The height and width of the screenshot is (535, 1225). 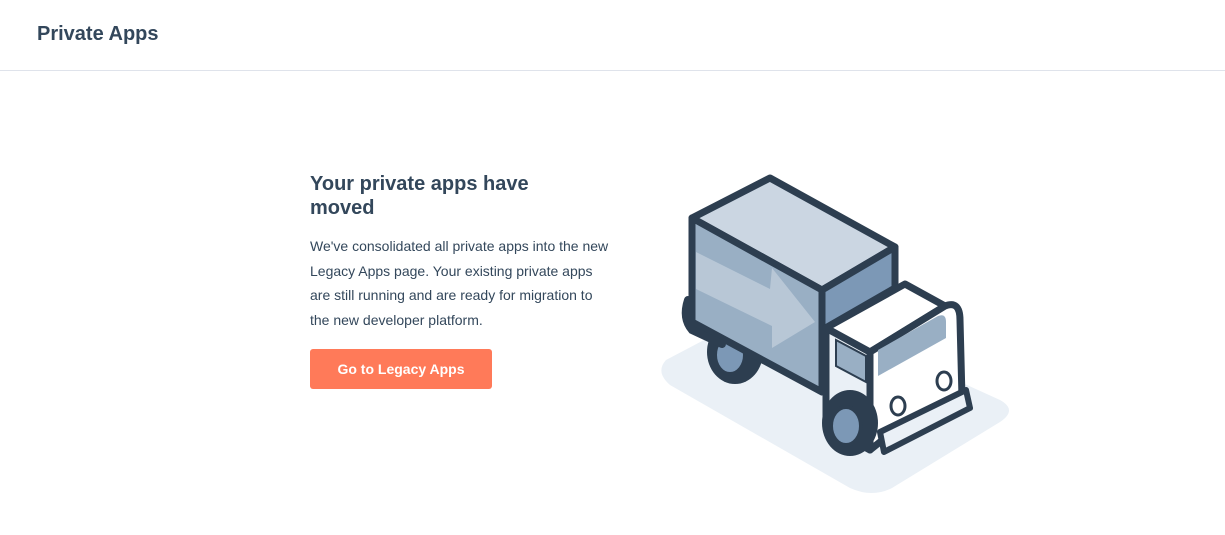 I want to click on notice-heading: Your private apps have moved, so click(x=419, y=196).